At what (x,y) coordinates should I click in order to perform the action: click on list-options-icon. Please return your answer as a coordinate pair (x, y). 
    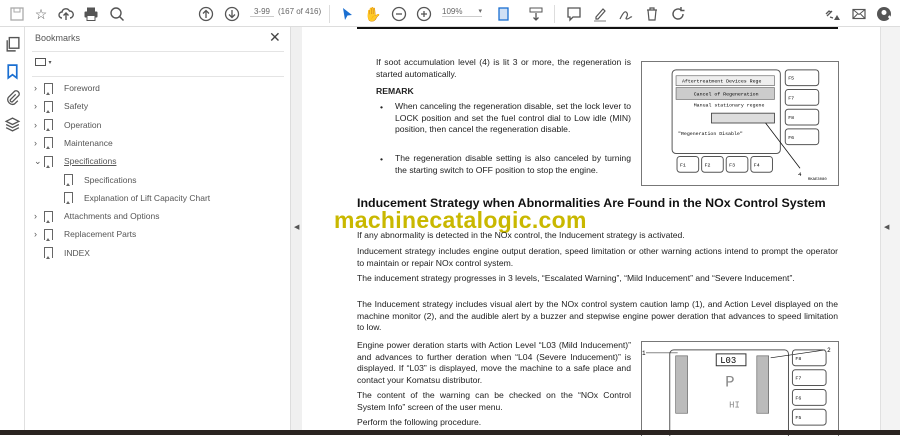
    Looking at the image, I should click on (40, 61).